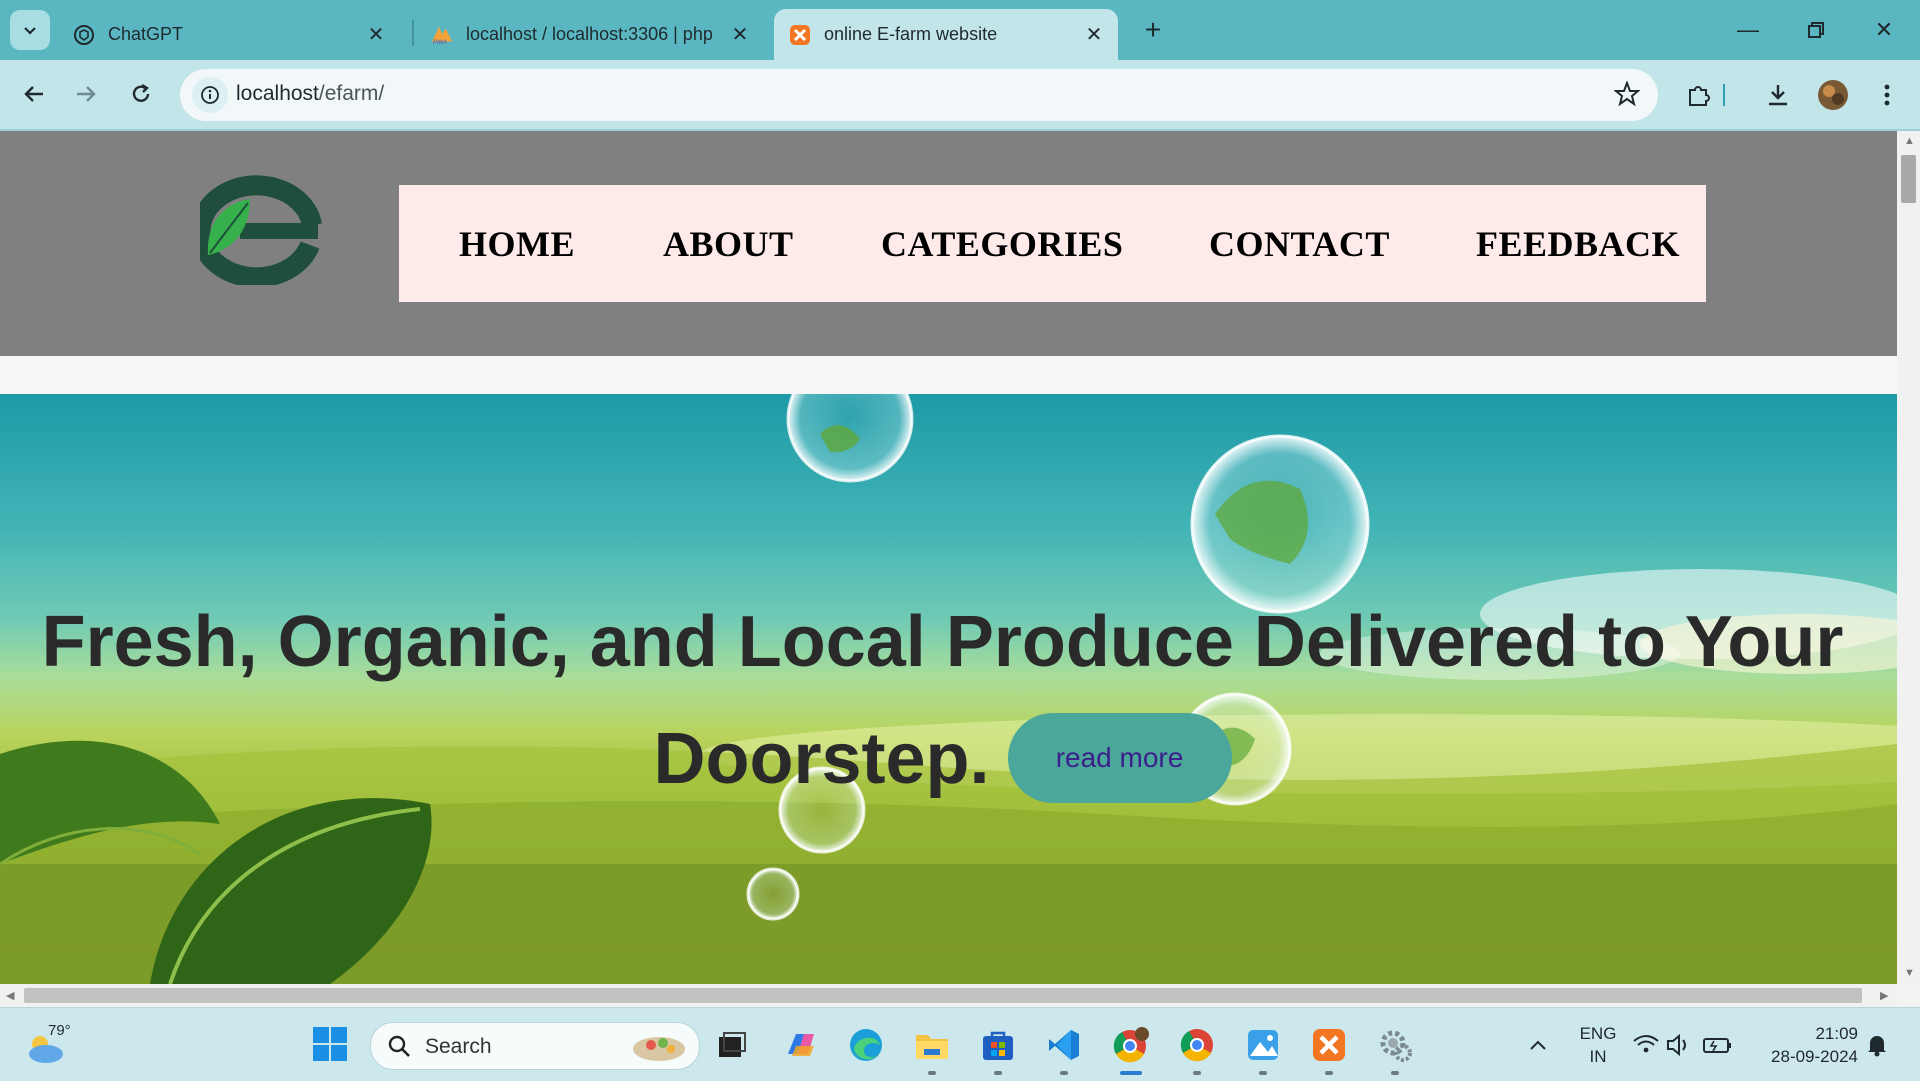 This screenshot has height=1081, width=1920. What do you see at coordinates (10, 995) in the screenshot?
I see `scroll-left-icon: ◀` at bounding box center [10, 995].